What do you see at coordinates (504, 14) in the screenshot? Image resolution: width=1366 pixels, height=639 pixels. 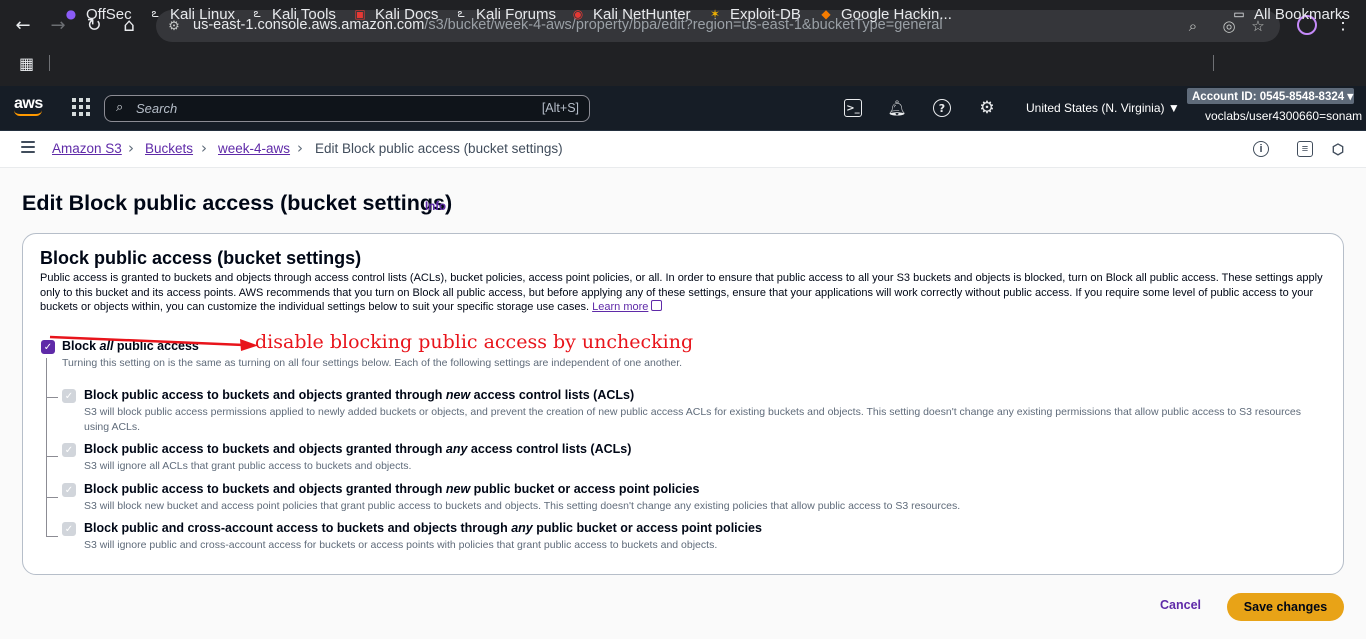 I see `bookmark-kali-forums: ఽ Kali Forums` at bounding box center [504, 14].